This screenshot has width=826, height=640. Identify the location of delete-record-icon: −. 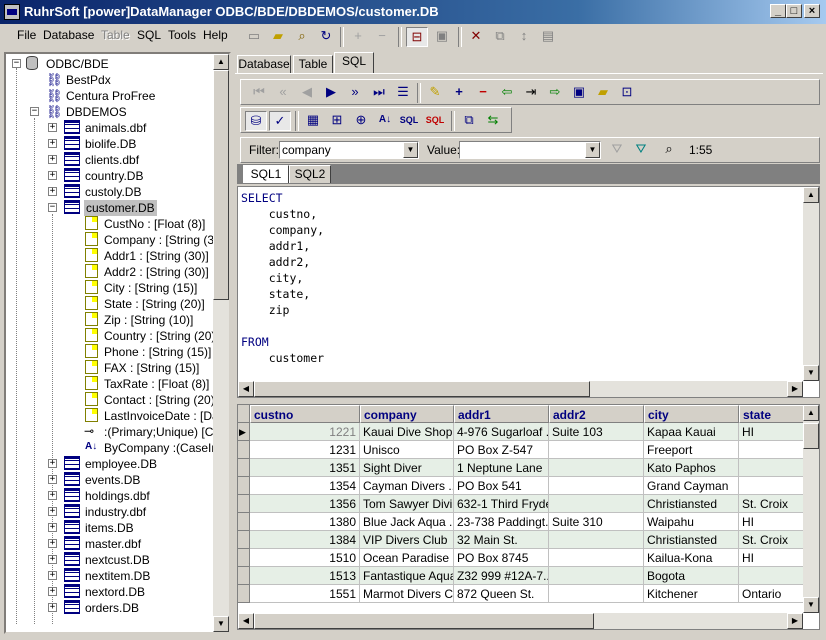
(483, 92).